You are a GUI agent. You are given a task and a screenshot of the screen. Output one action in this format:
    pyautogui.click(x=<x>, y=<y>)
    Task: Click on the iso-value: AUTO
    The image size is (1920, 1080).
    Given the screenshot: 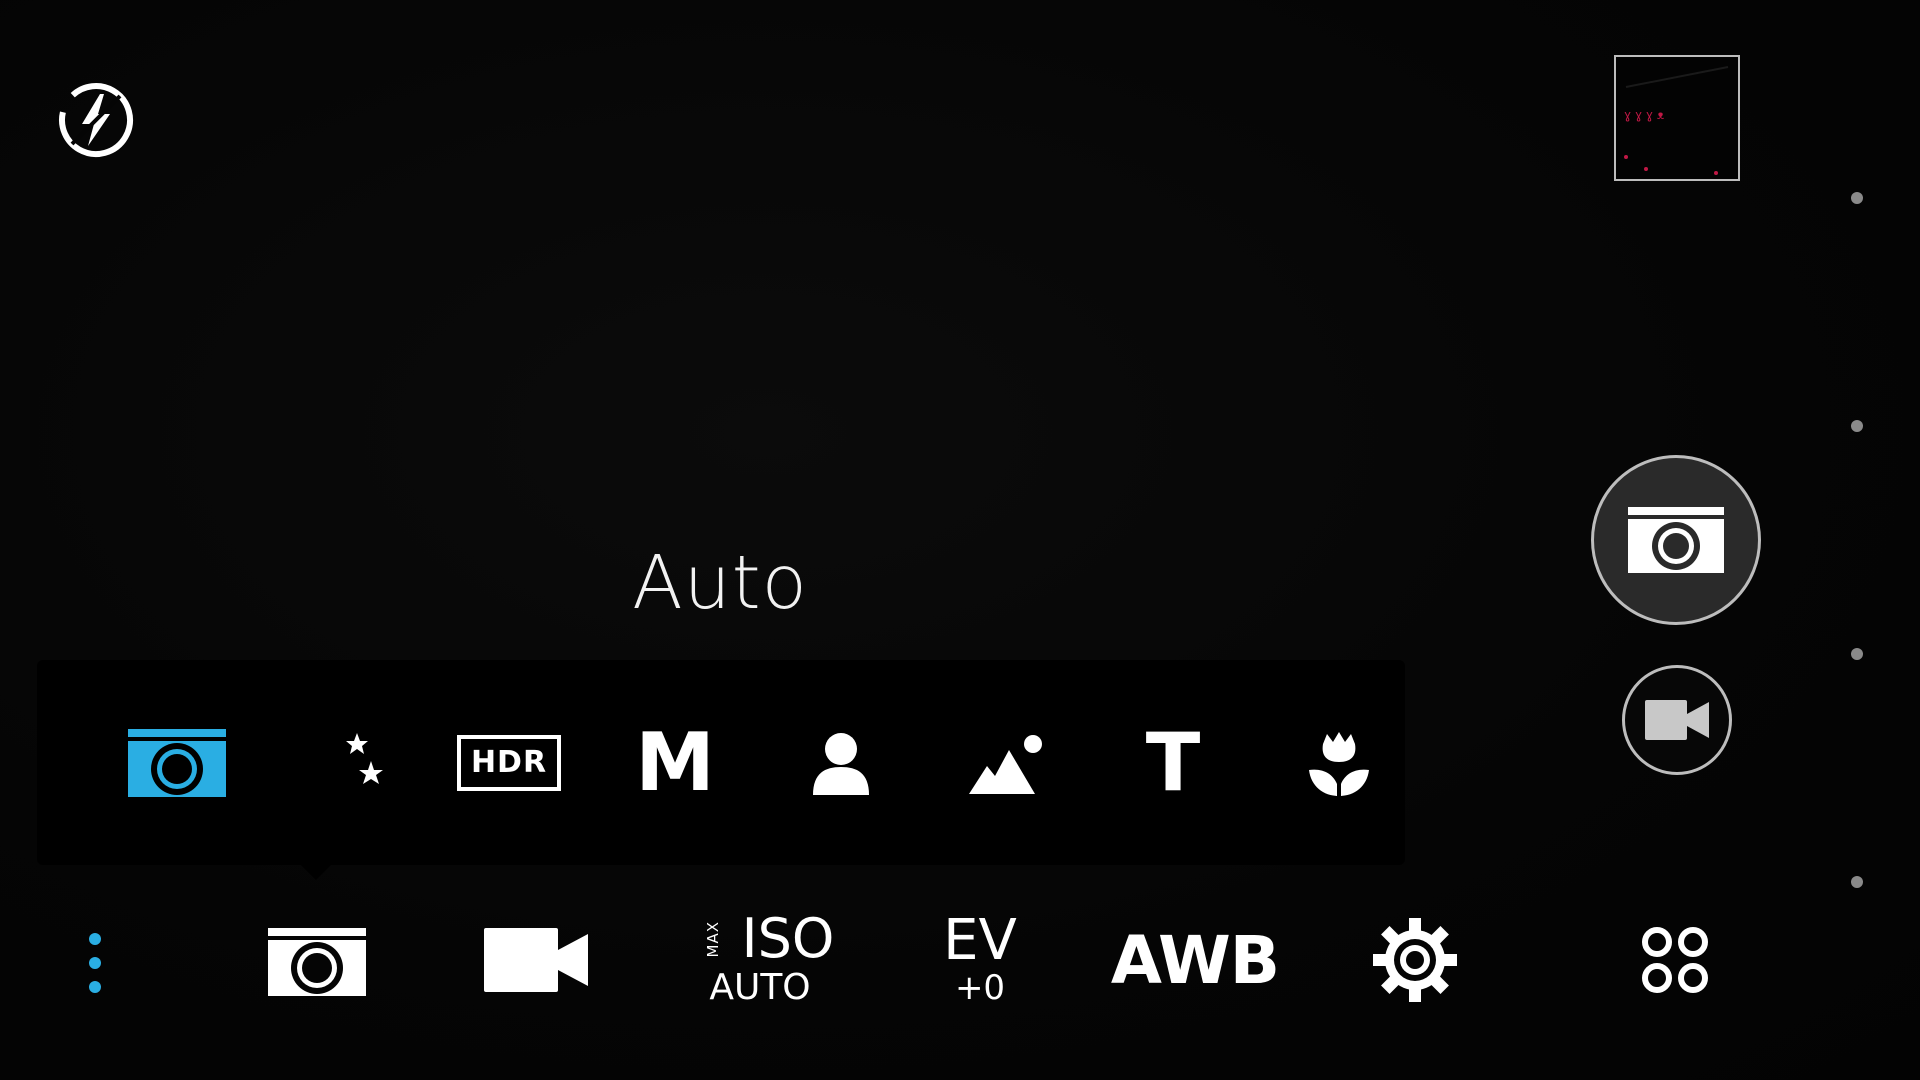 What is the action you would take?
    pyautogui.click(x=760, y=987)
    